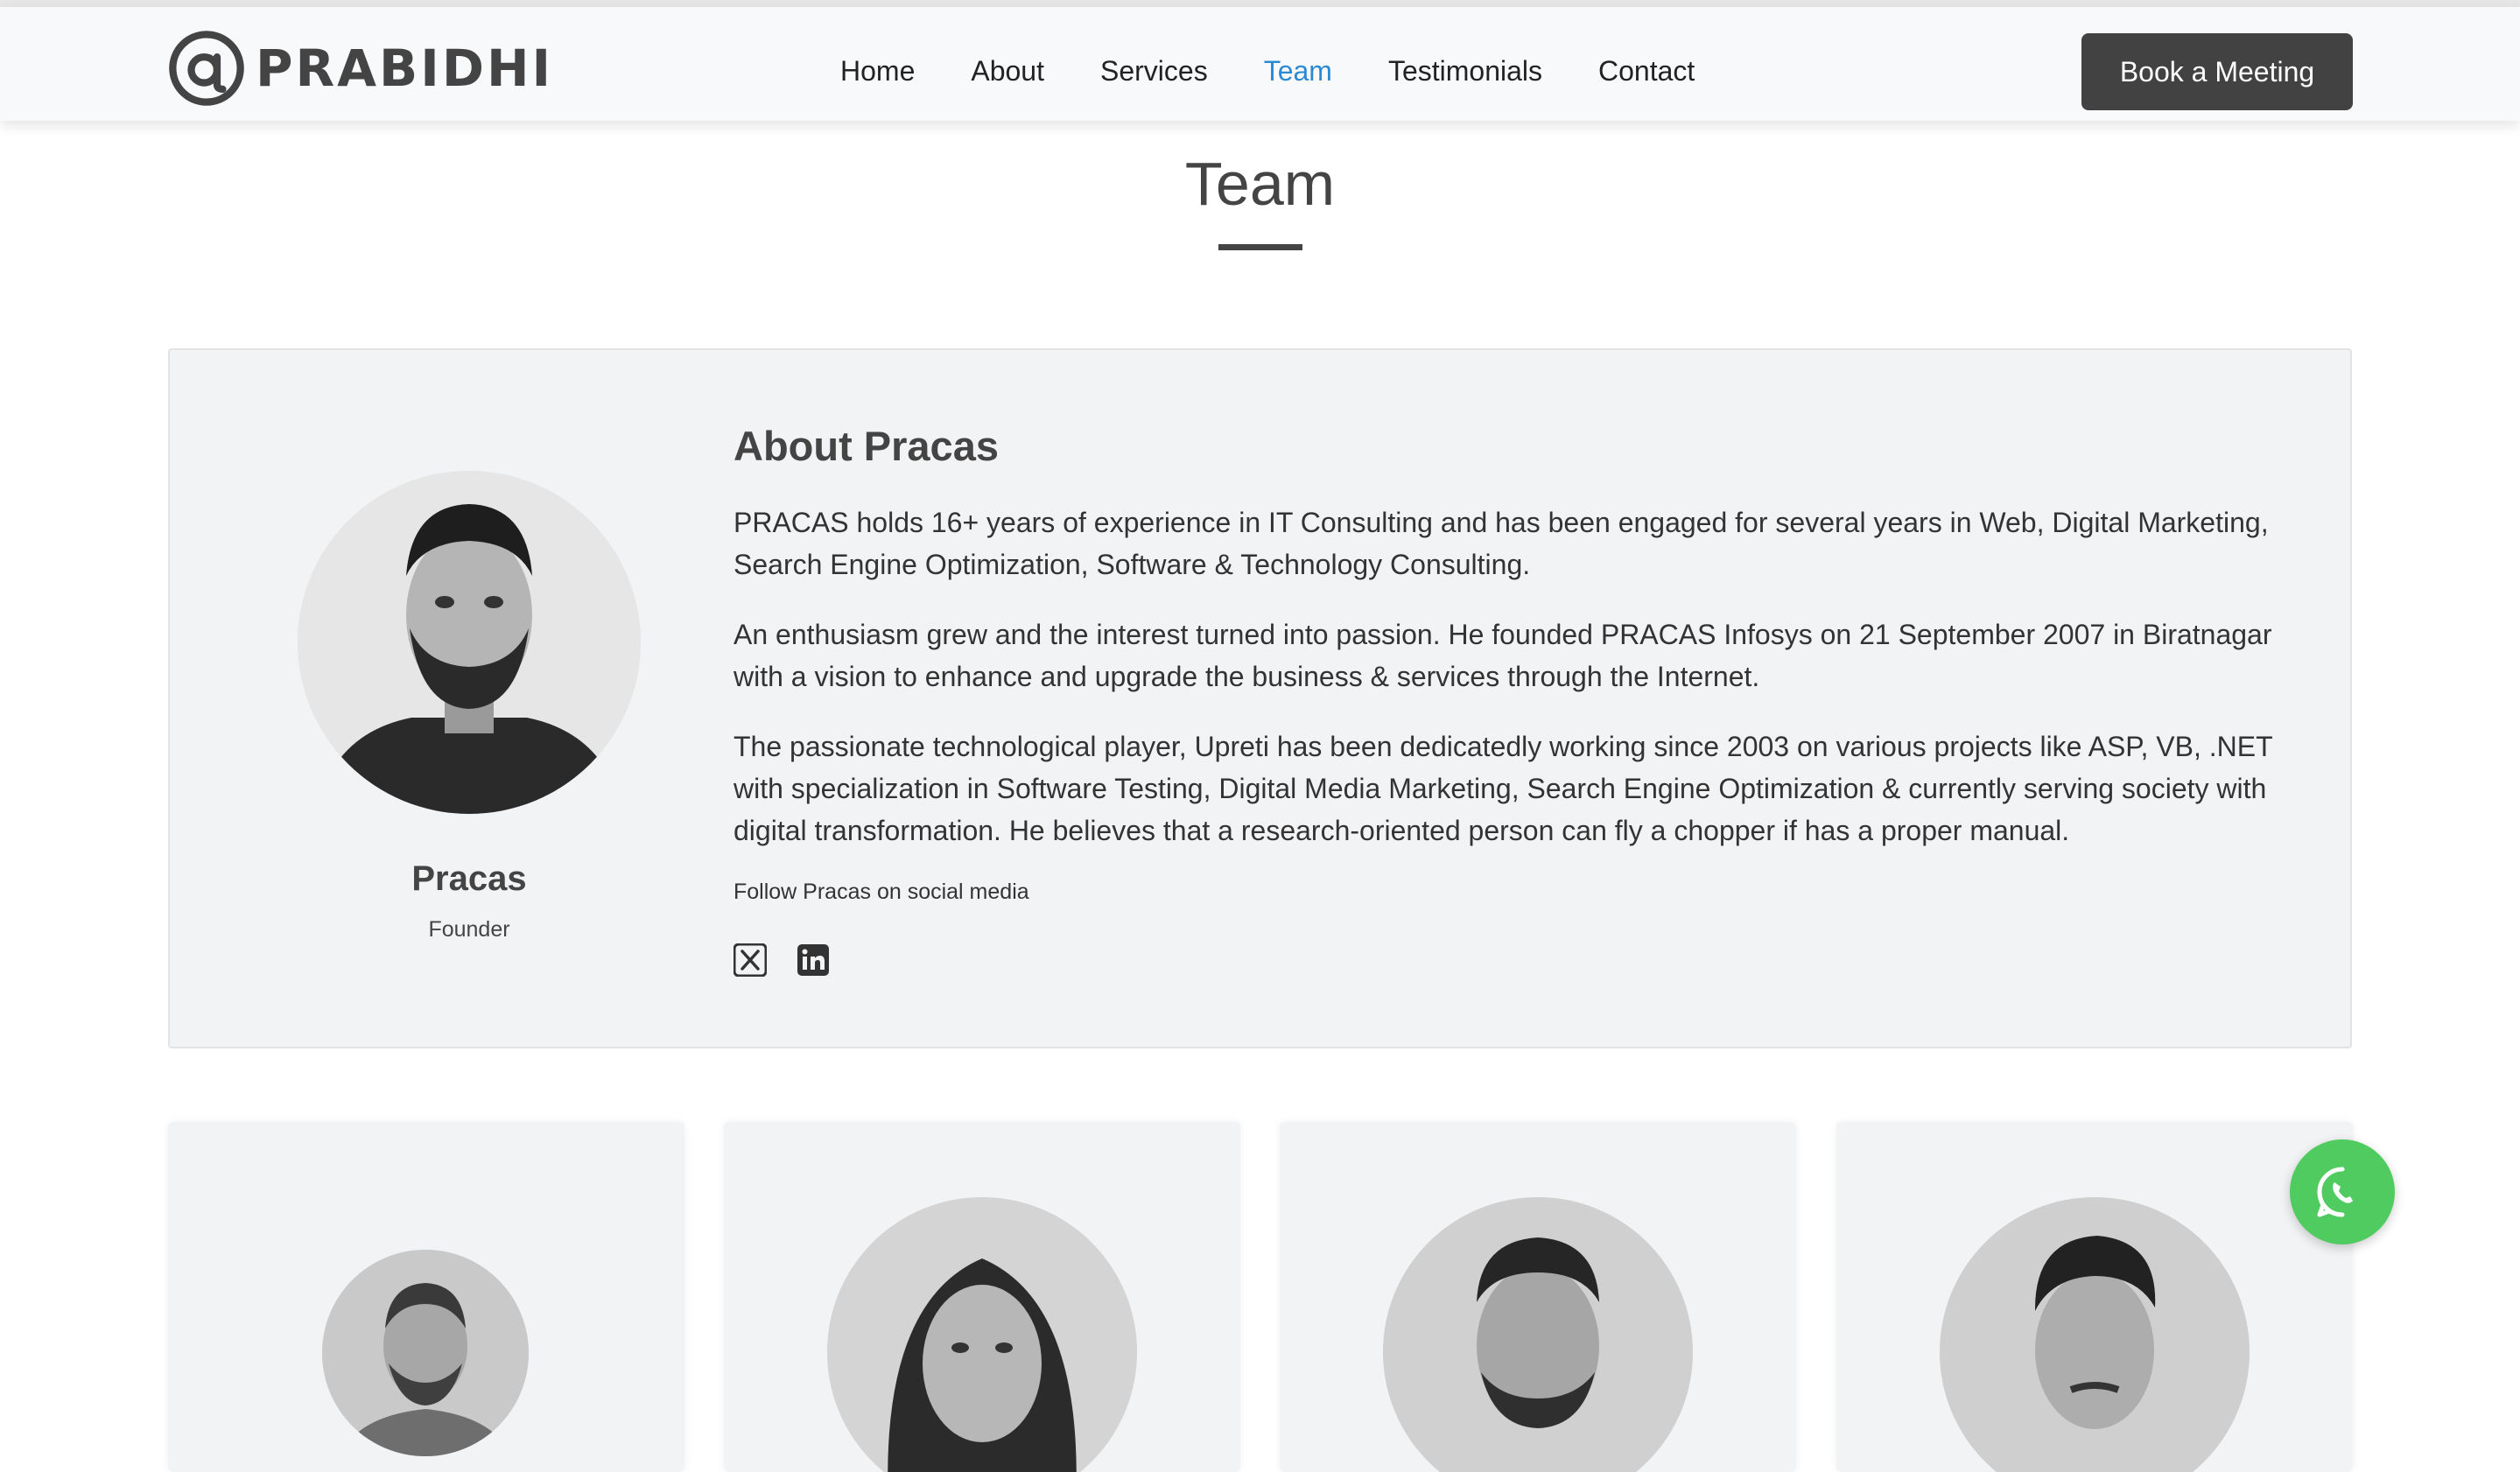 The height and width of the screenshot is (1472, 2520). I want to click on whatsapp-button, so click(2342, 1191).